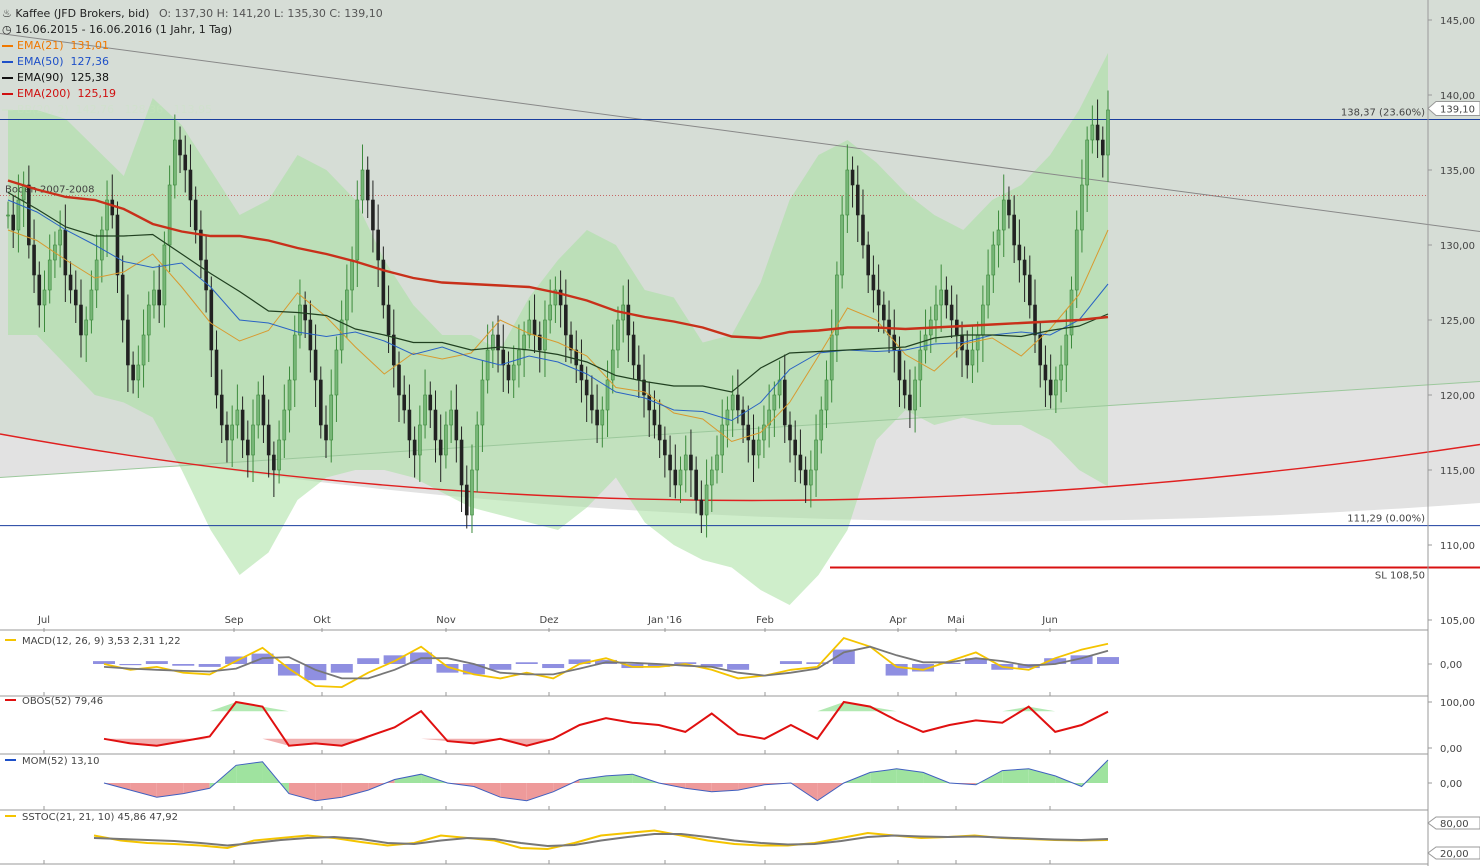 The width and height of the screenshot is (1480, 866). Describe the element at coordinates (55, 46) in the screenshot. I see `legend-item: EMA(21) 131,01` at that location.